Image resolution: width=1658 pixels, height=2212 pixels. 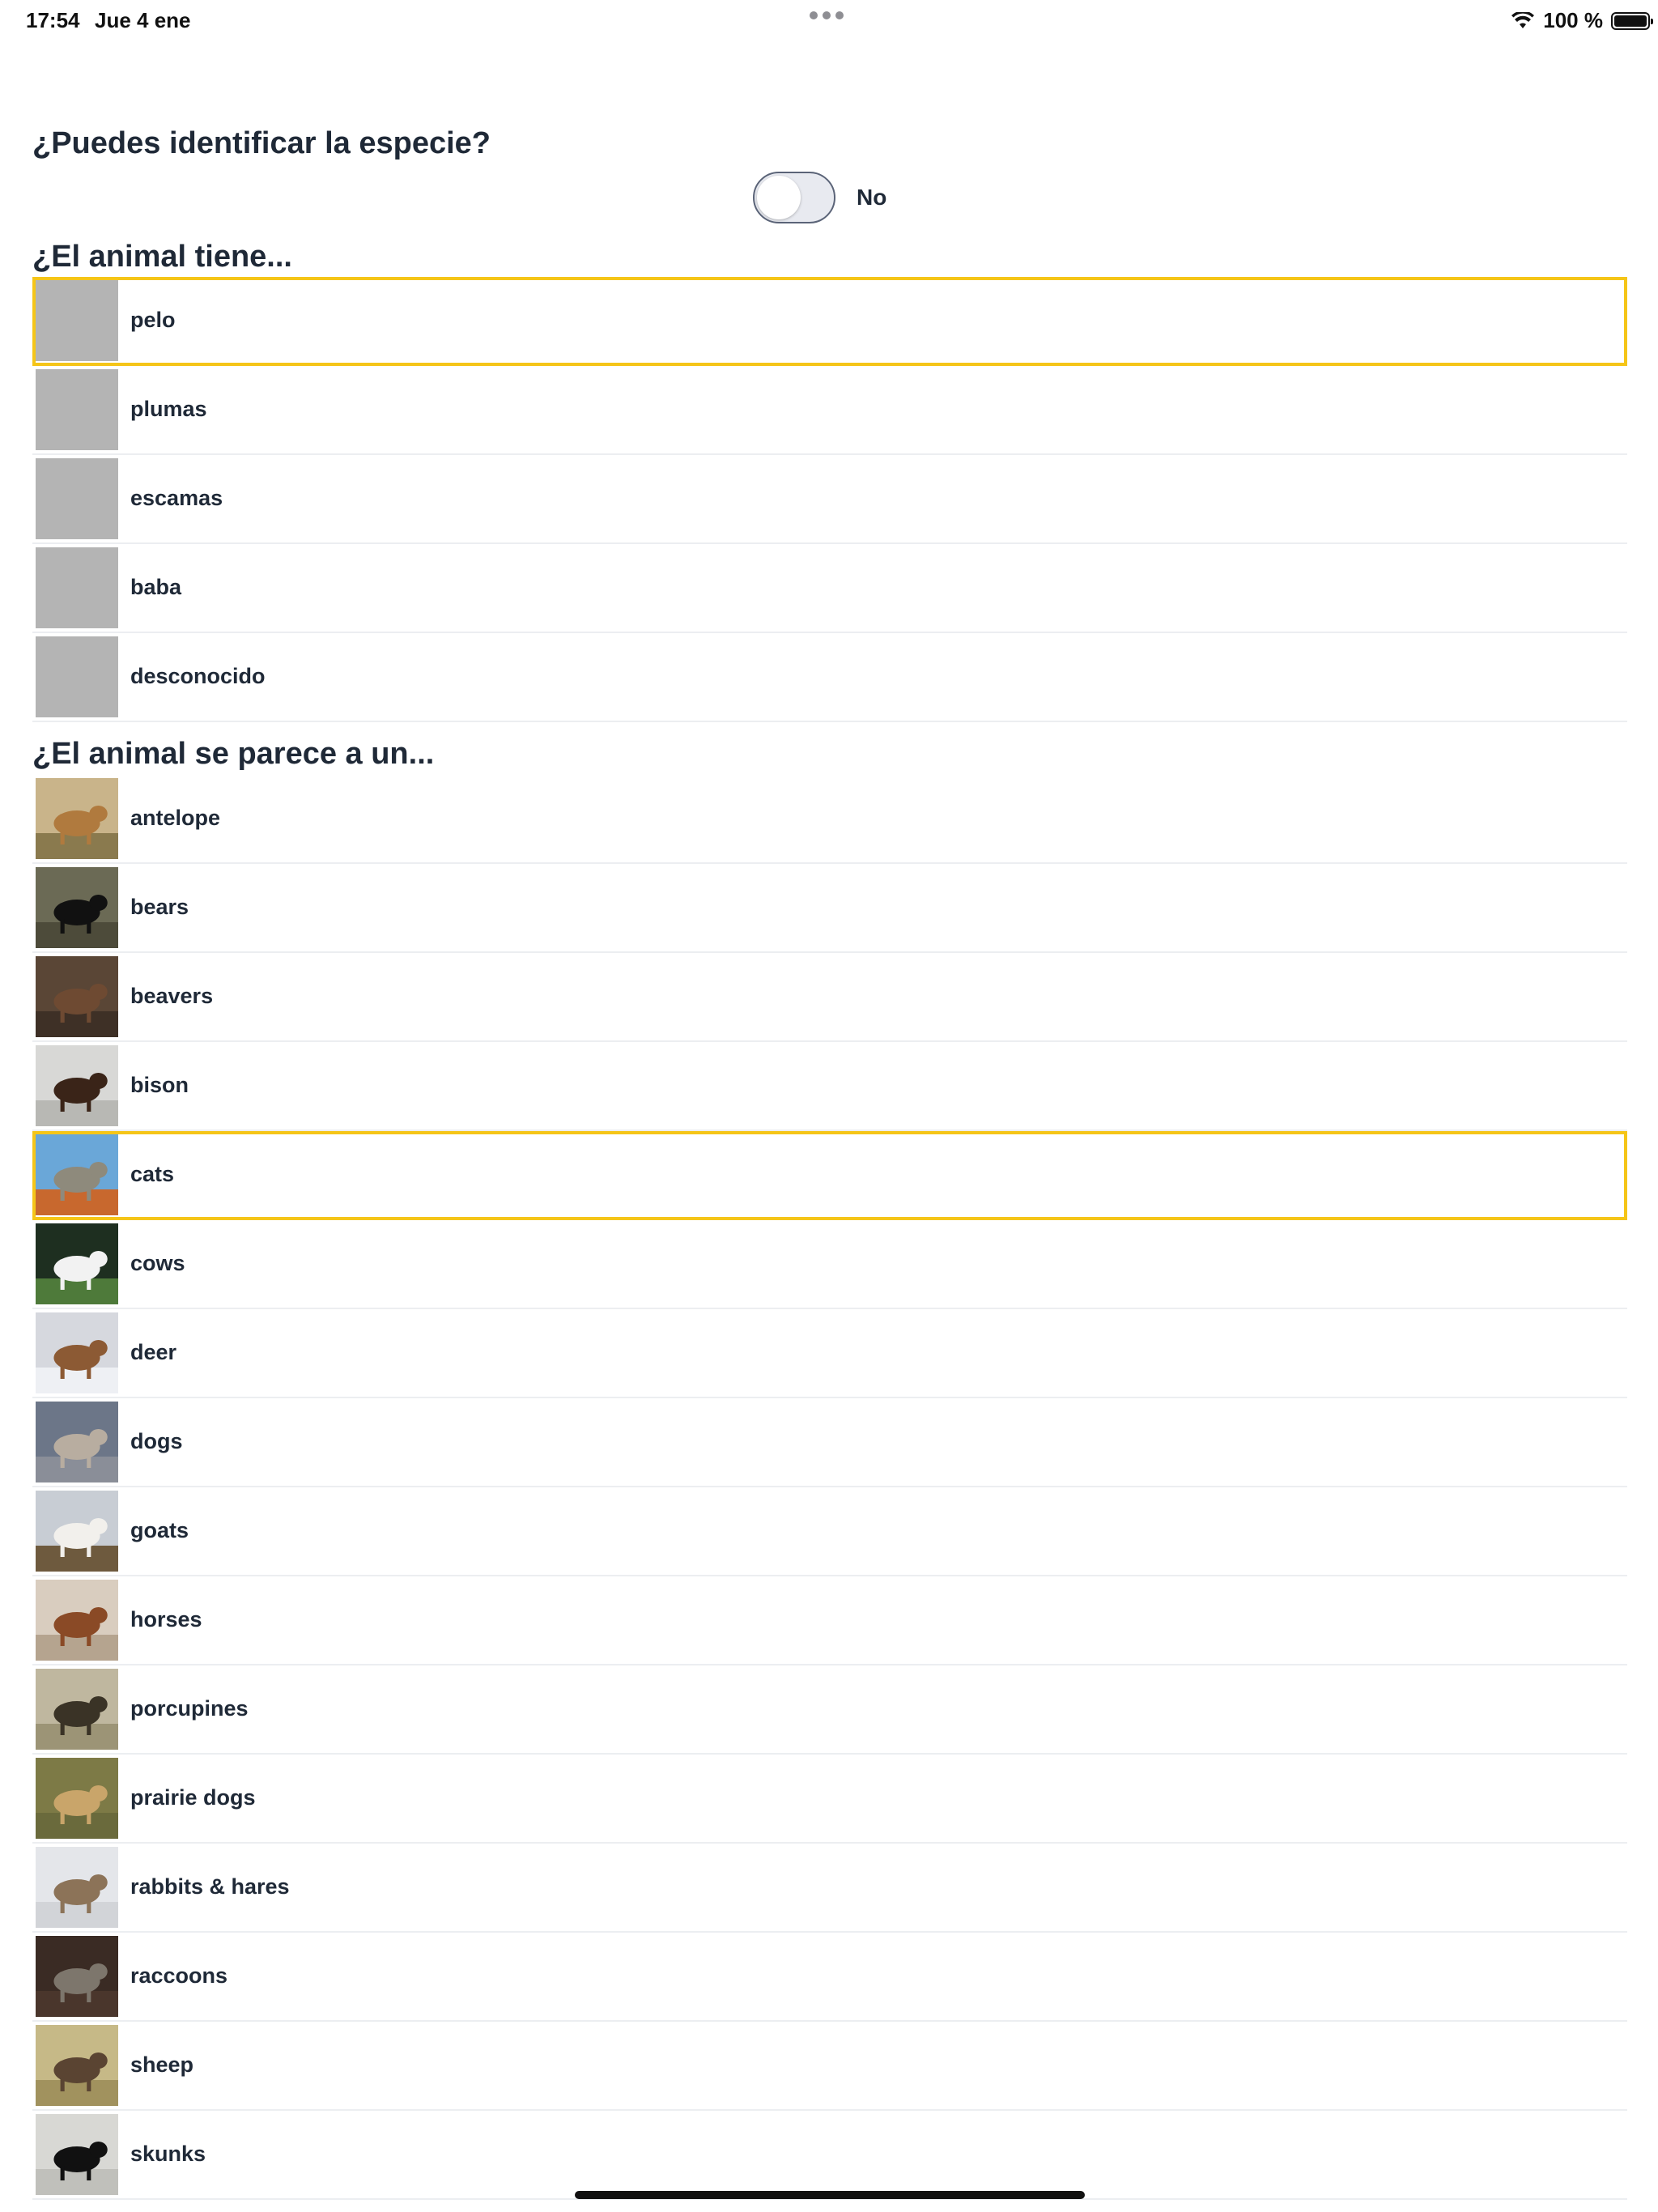 I want to click on list-item-label: porcupines, so click(x=189, y=1709).